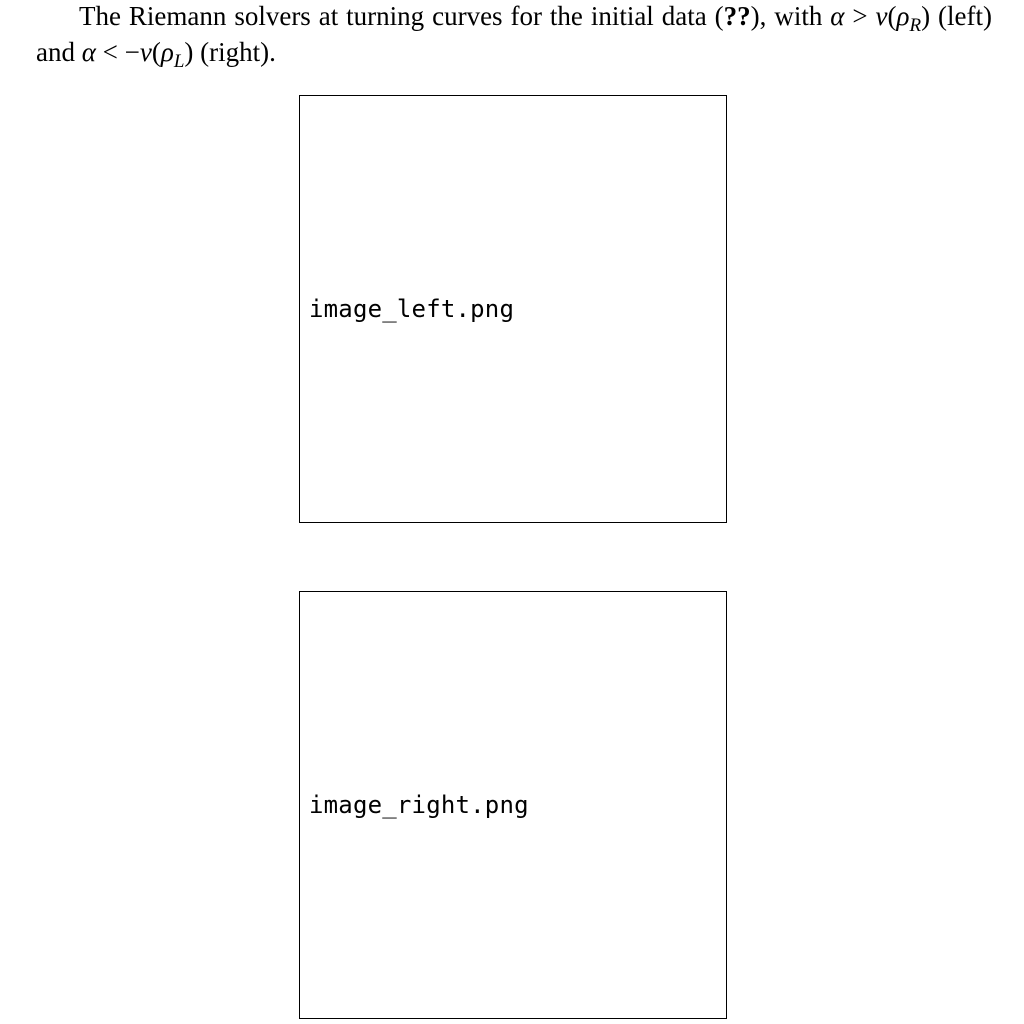 This screenshot has width=1024, height=1024. I want to click on caption-text: (right)., so click(234, 52).